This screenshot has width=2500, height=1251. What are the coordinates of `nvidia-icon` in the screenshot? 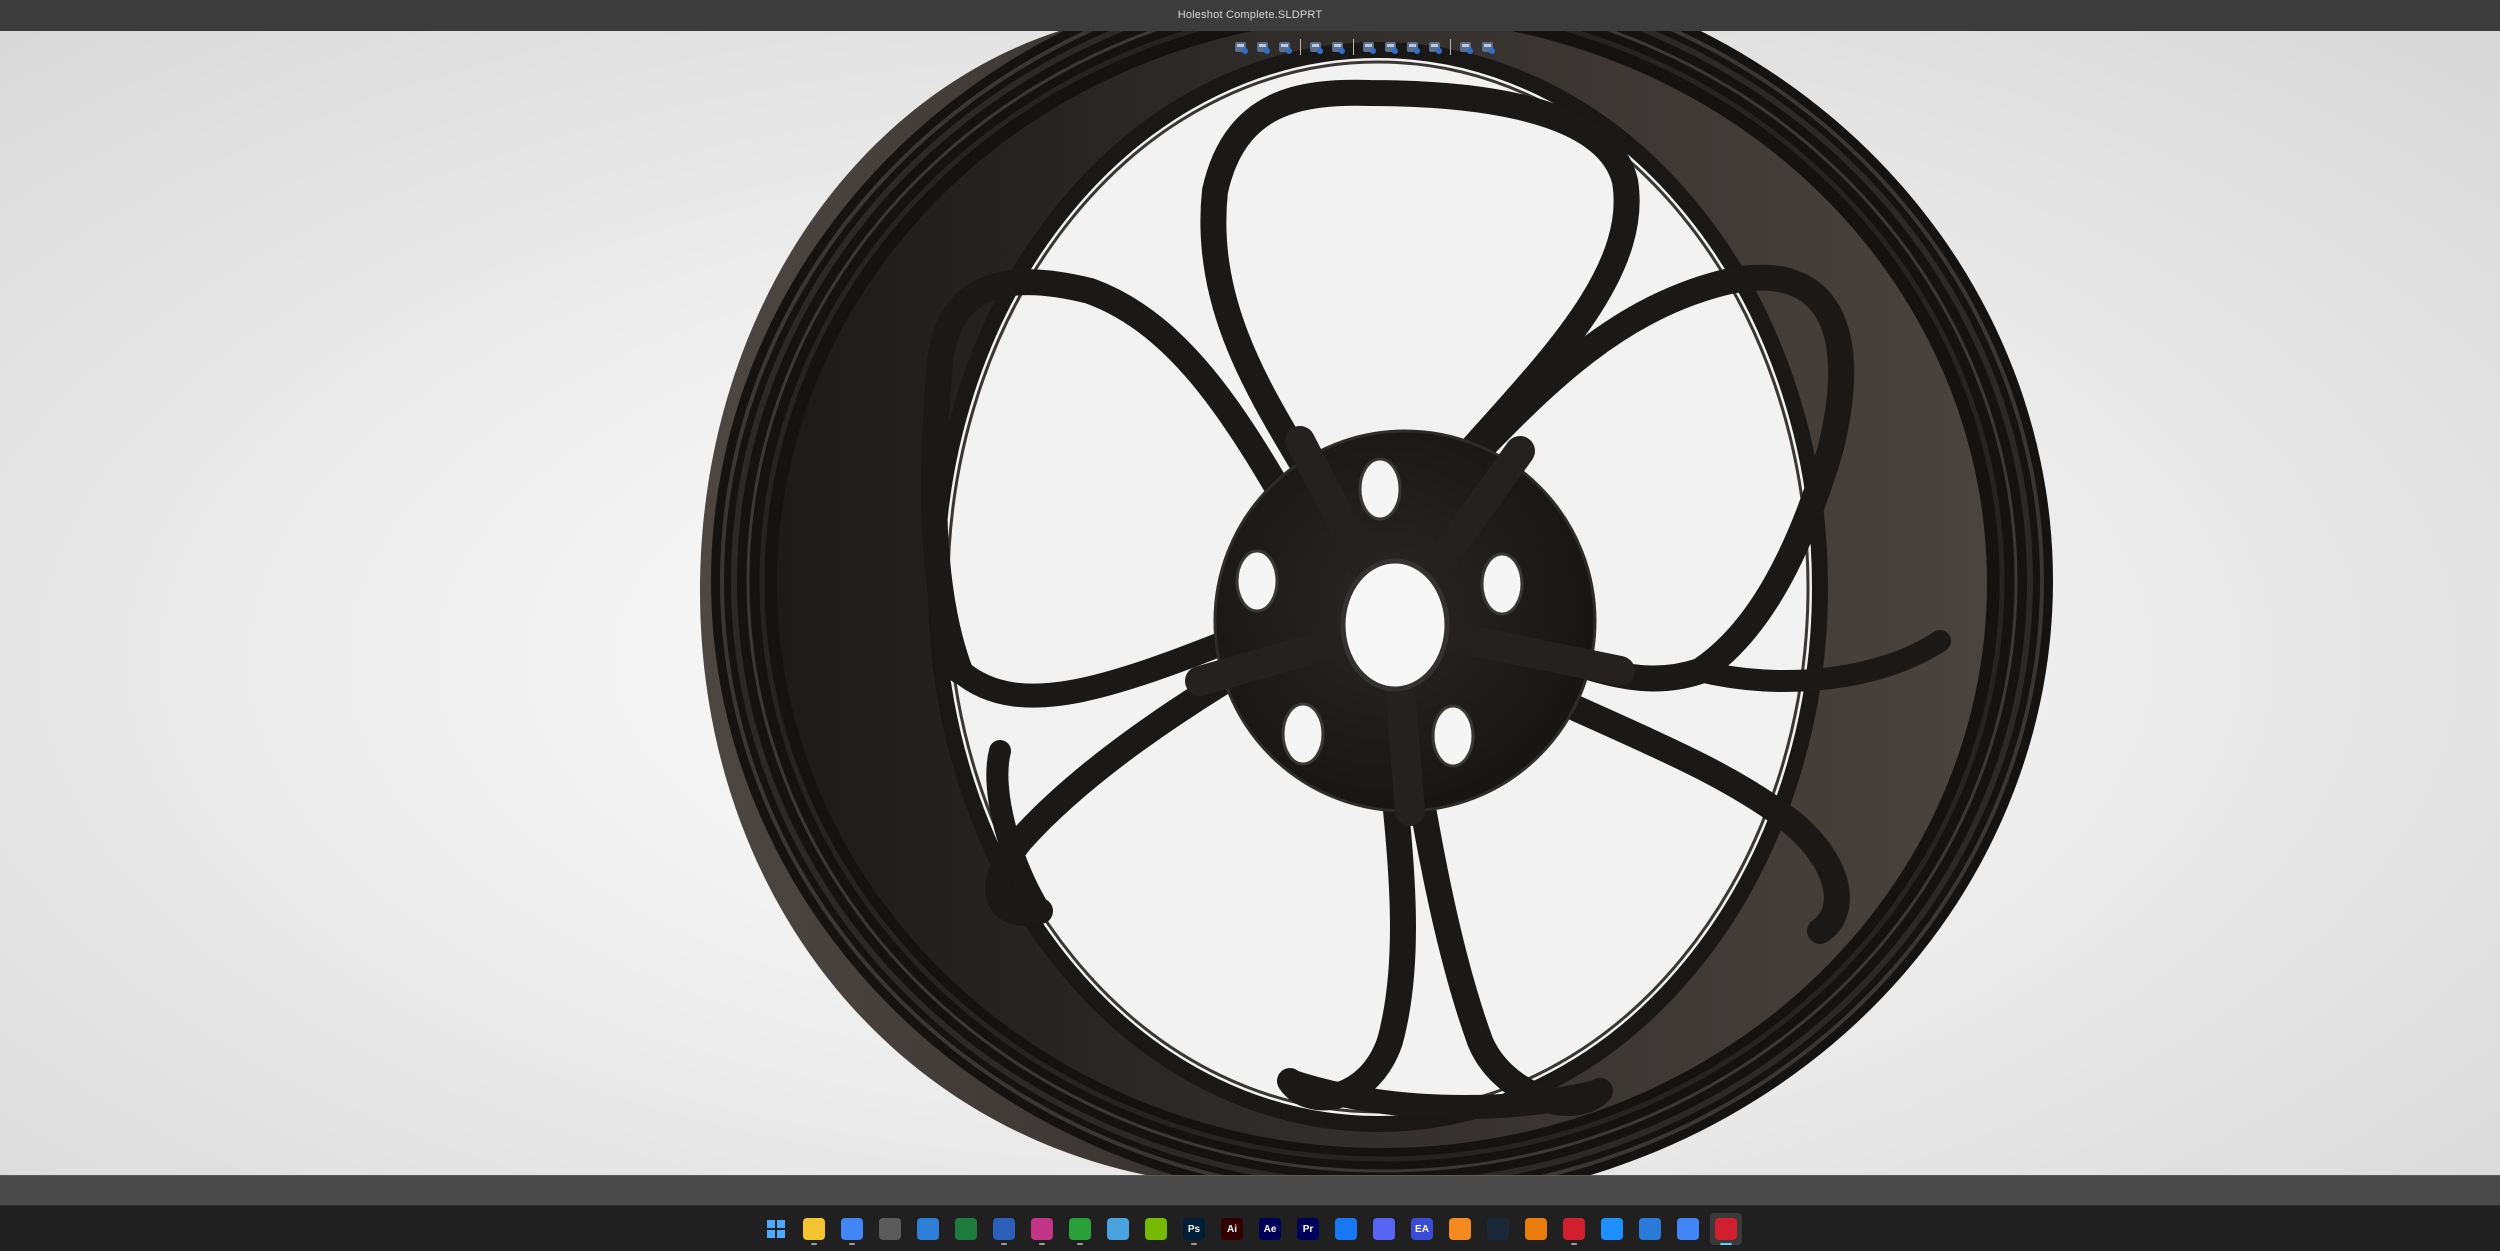 It's located at (1156, 1229).